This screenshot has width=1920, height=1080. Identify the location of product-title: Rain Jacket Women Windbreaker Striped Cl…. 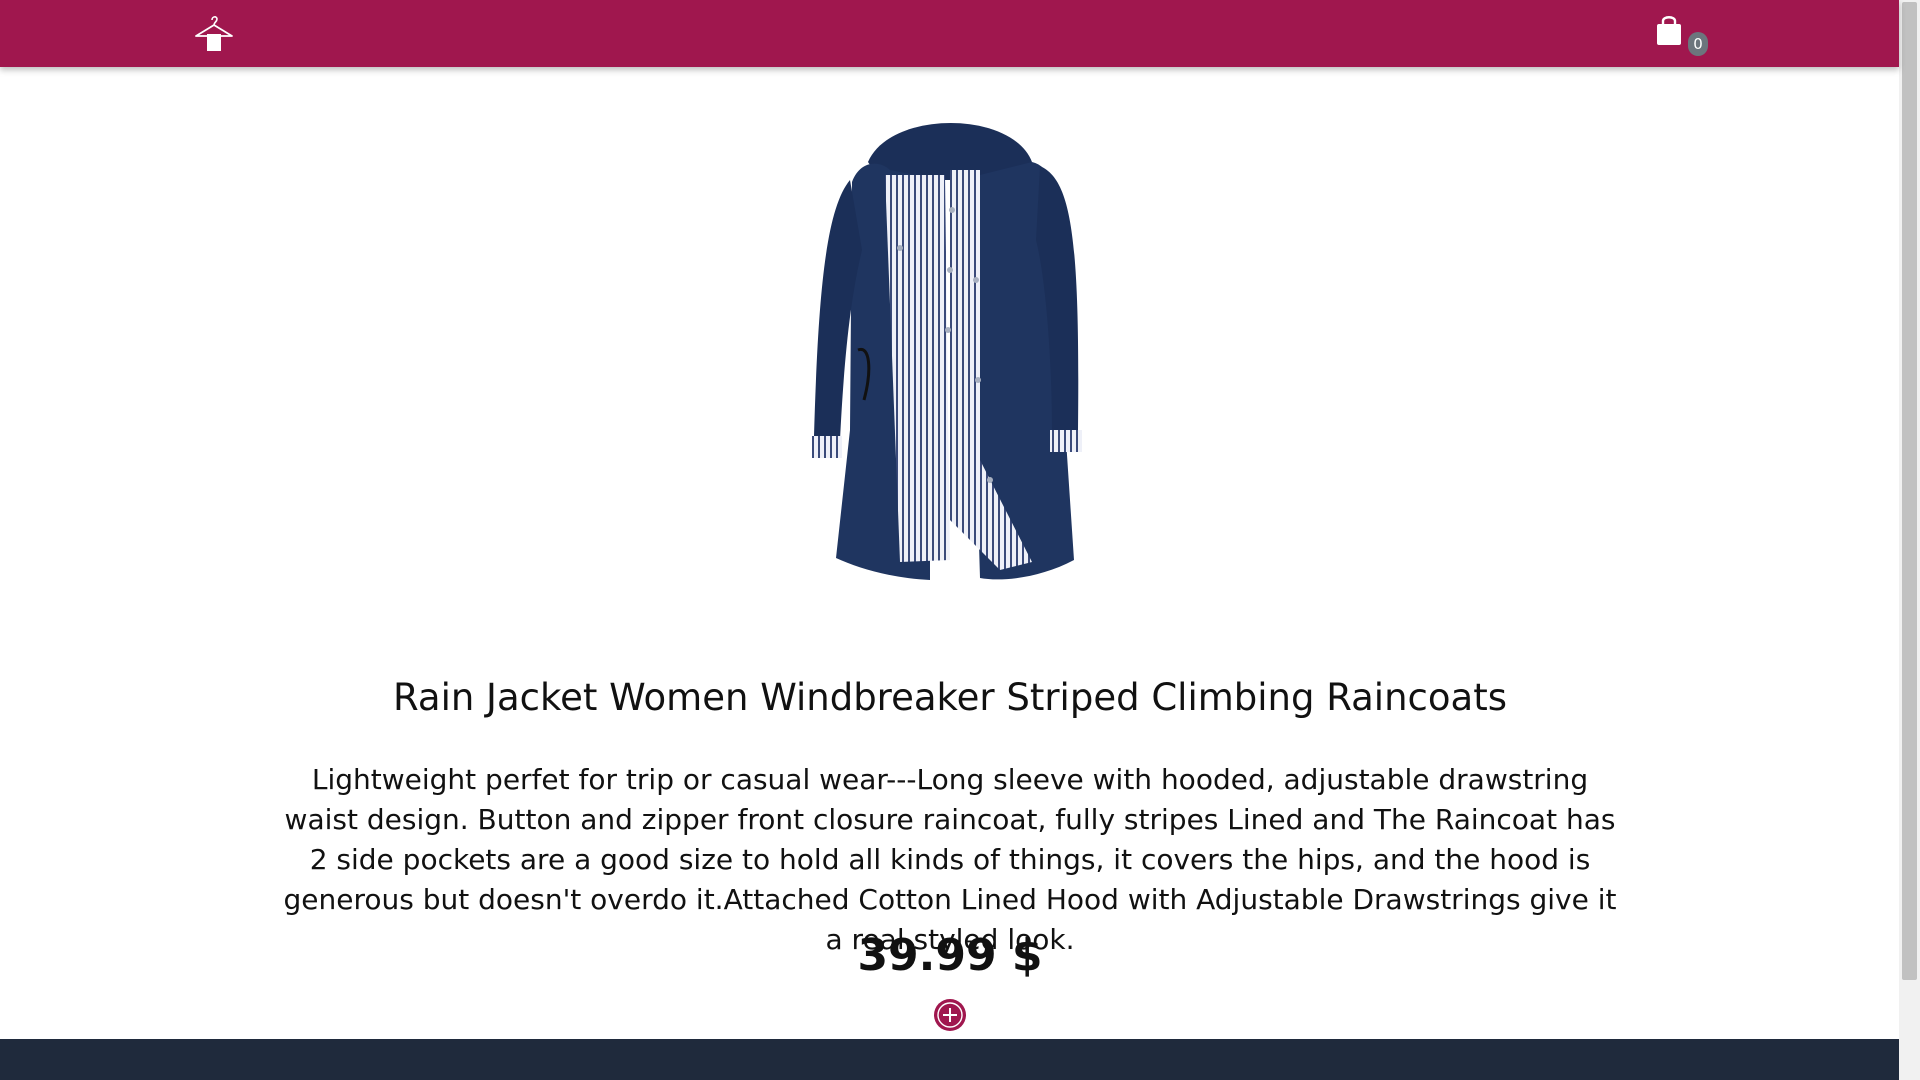
(950, 697).